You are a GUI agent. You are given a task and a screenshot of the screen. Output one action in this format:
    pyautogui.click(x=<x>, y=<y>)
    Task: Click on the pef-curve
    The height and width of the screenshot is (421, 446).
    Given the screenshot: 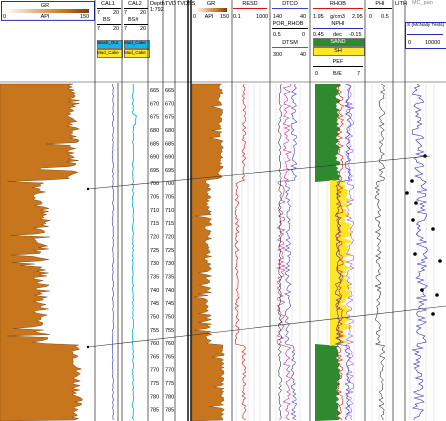 What is the action you would take?
    pyautogui.click(x=350, y=252)
    